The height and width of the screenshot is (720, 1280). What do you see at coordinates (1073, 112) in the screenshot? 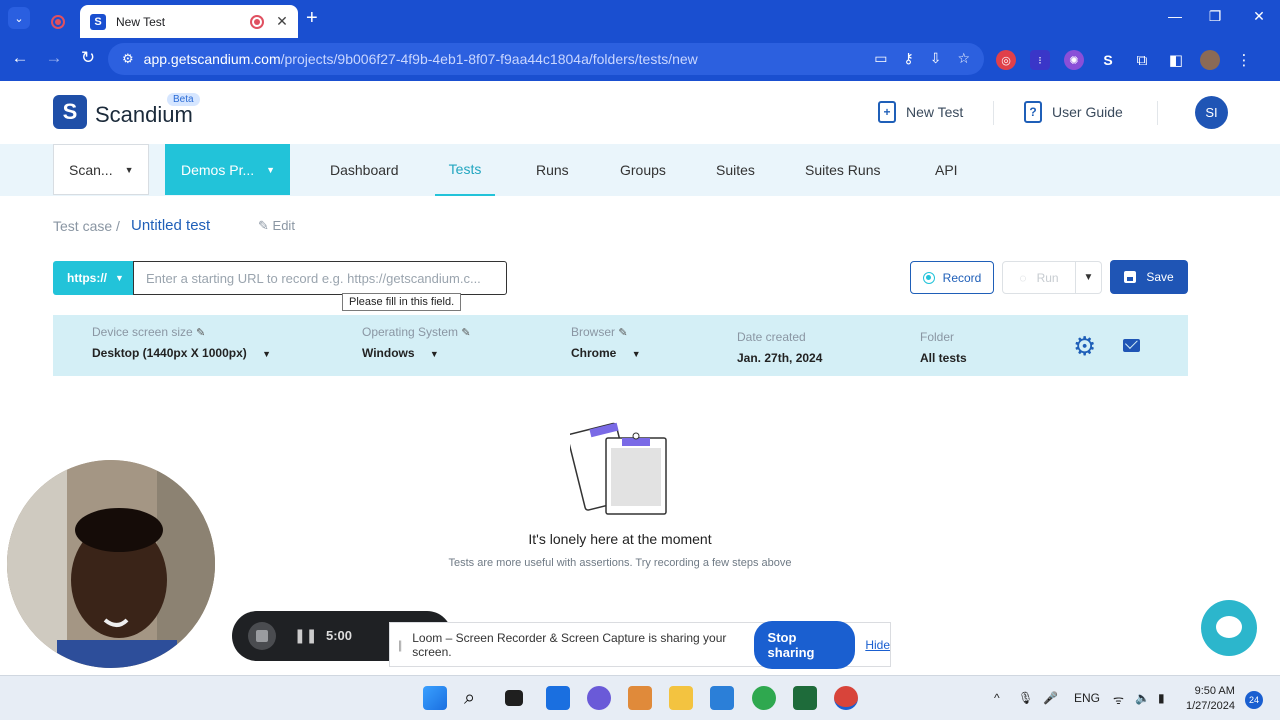
I see `user-guide-link: ? User Guide` at bounding box center [1073, 112].